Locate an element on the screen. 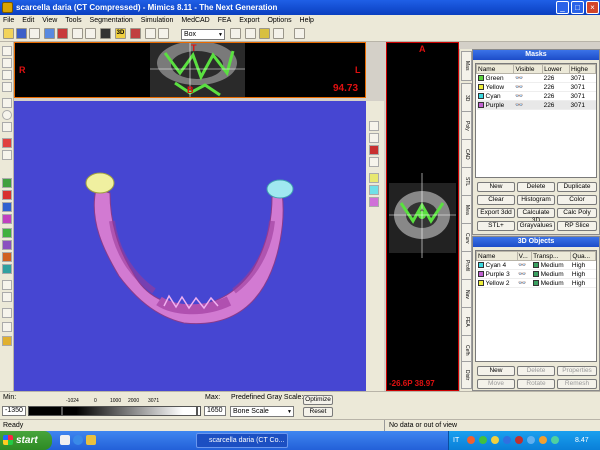 The height and width of the screenshot is (450, 600). toggle-purple-icon is located at coordinates (374, 202).